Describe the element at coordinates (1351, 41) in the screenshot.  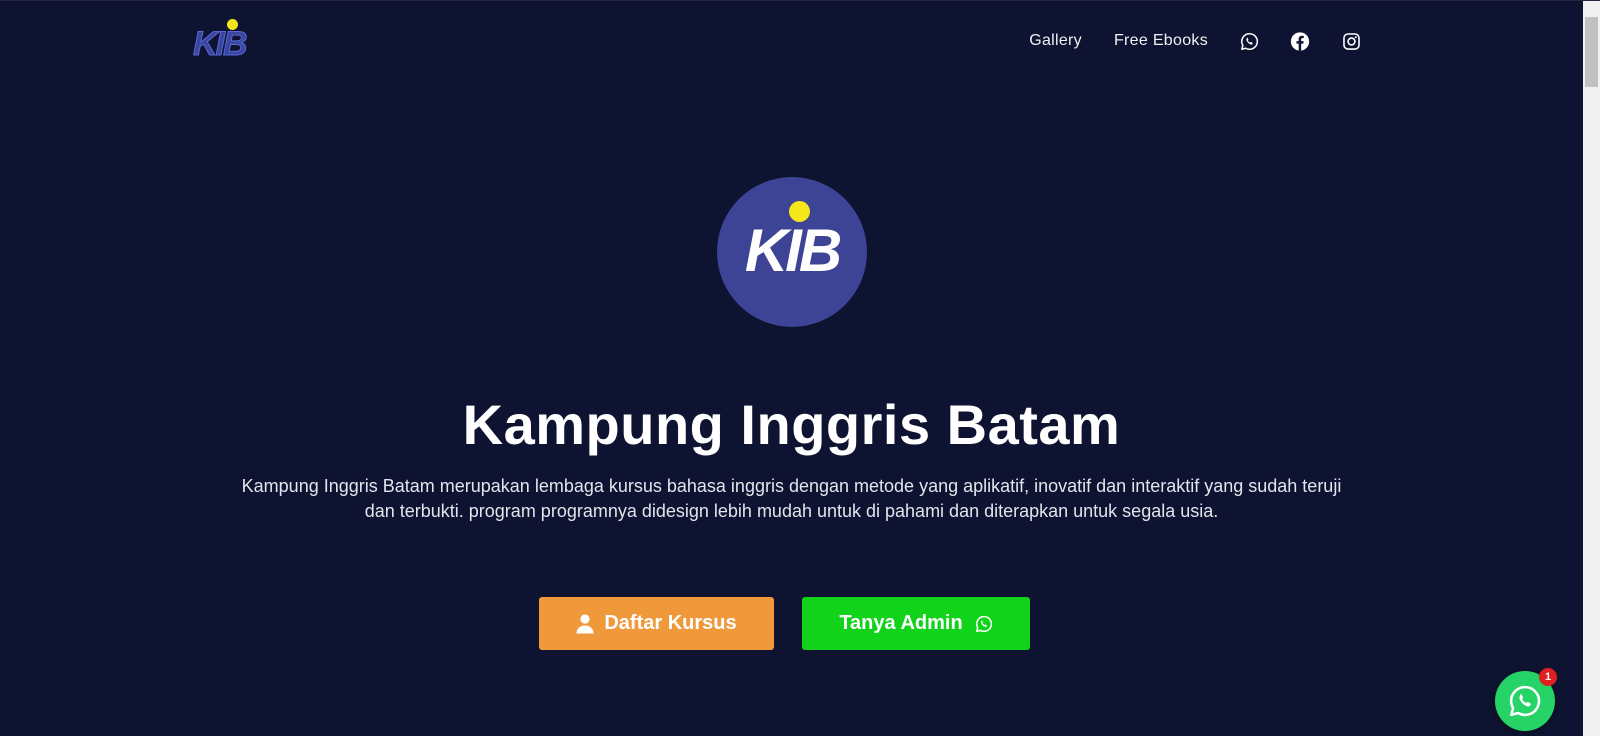
I see `instagram-icon` at that location.